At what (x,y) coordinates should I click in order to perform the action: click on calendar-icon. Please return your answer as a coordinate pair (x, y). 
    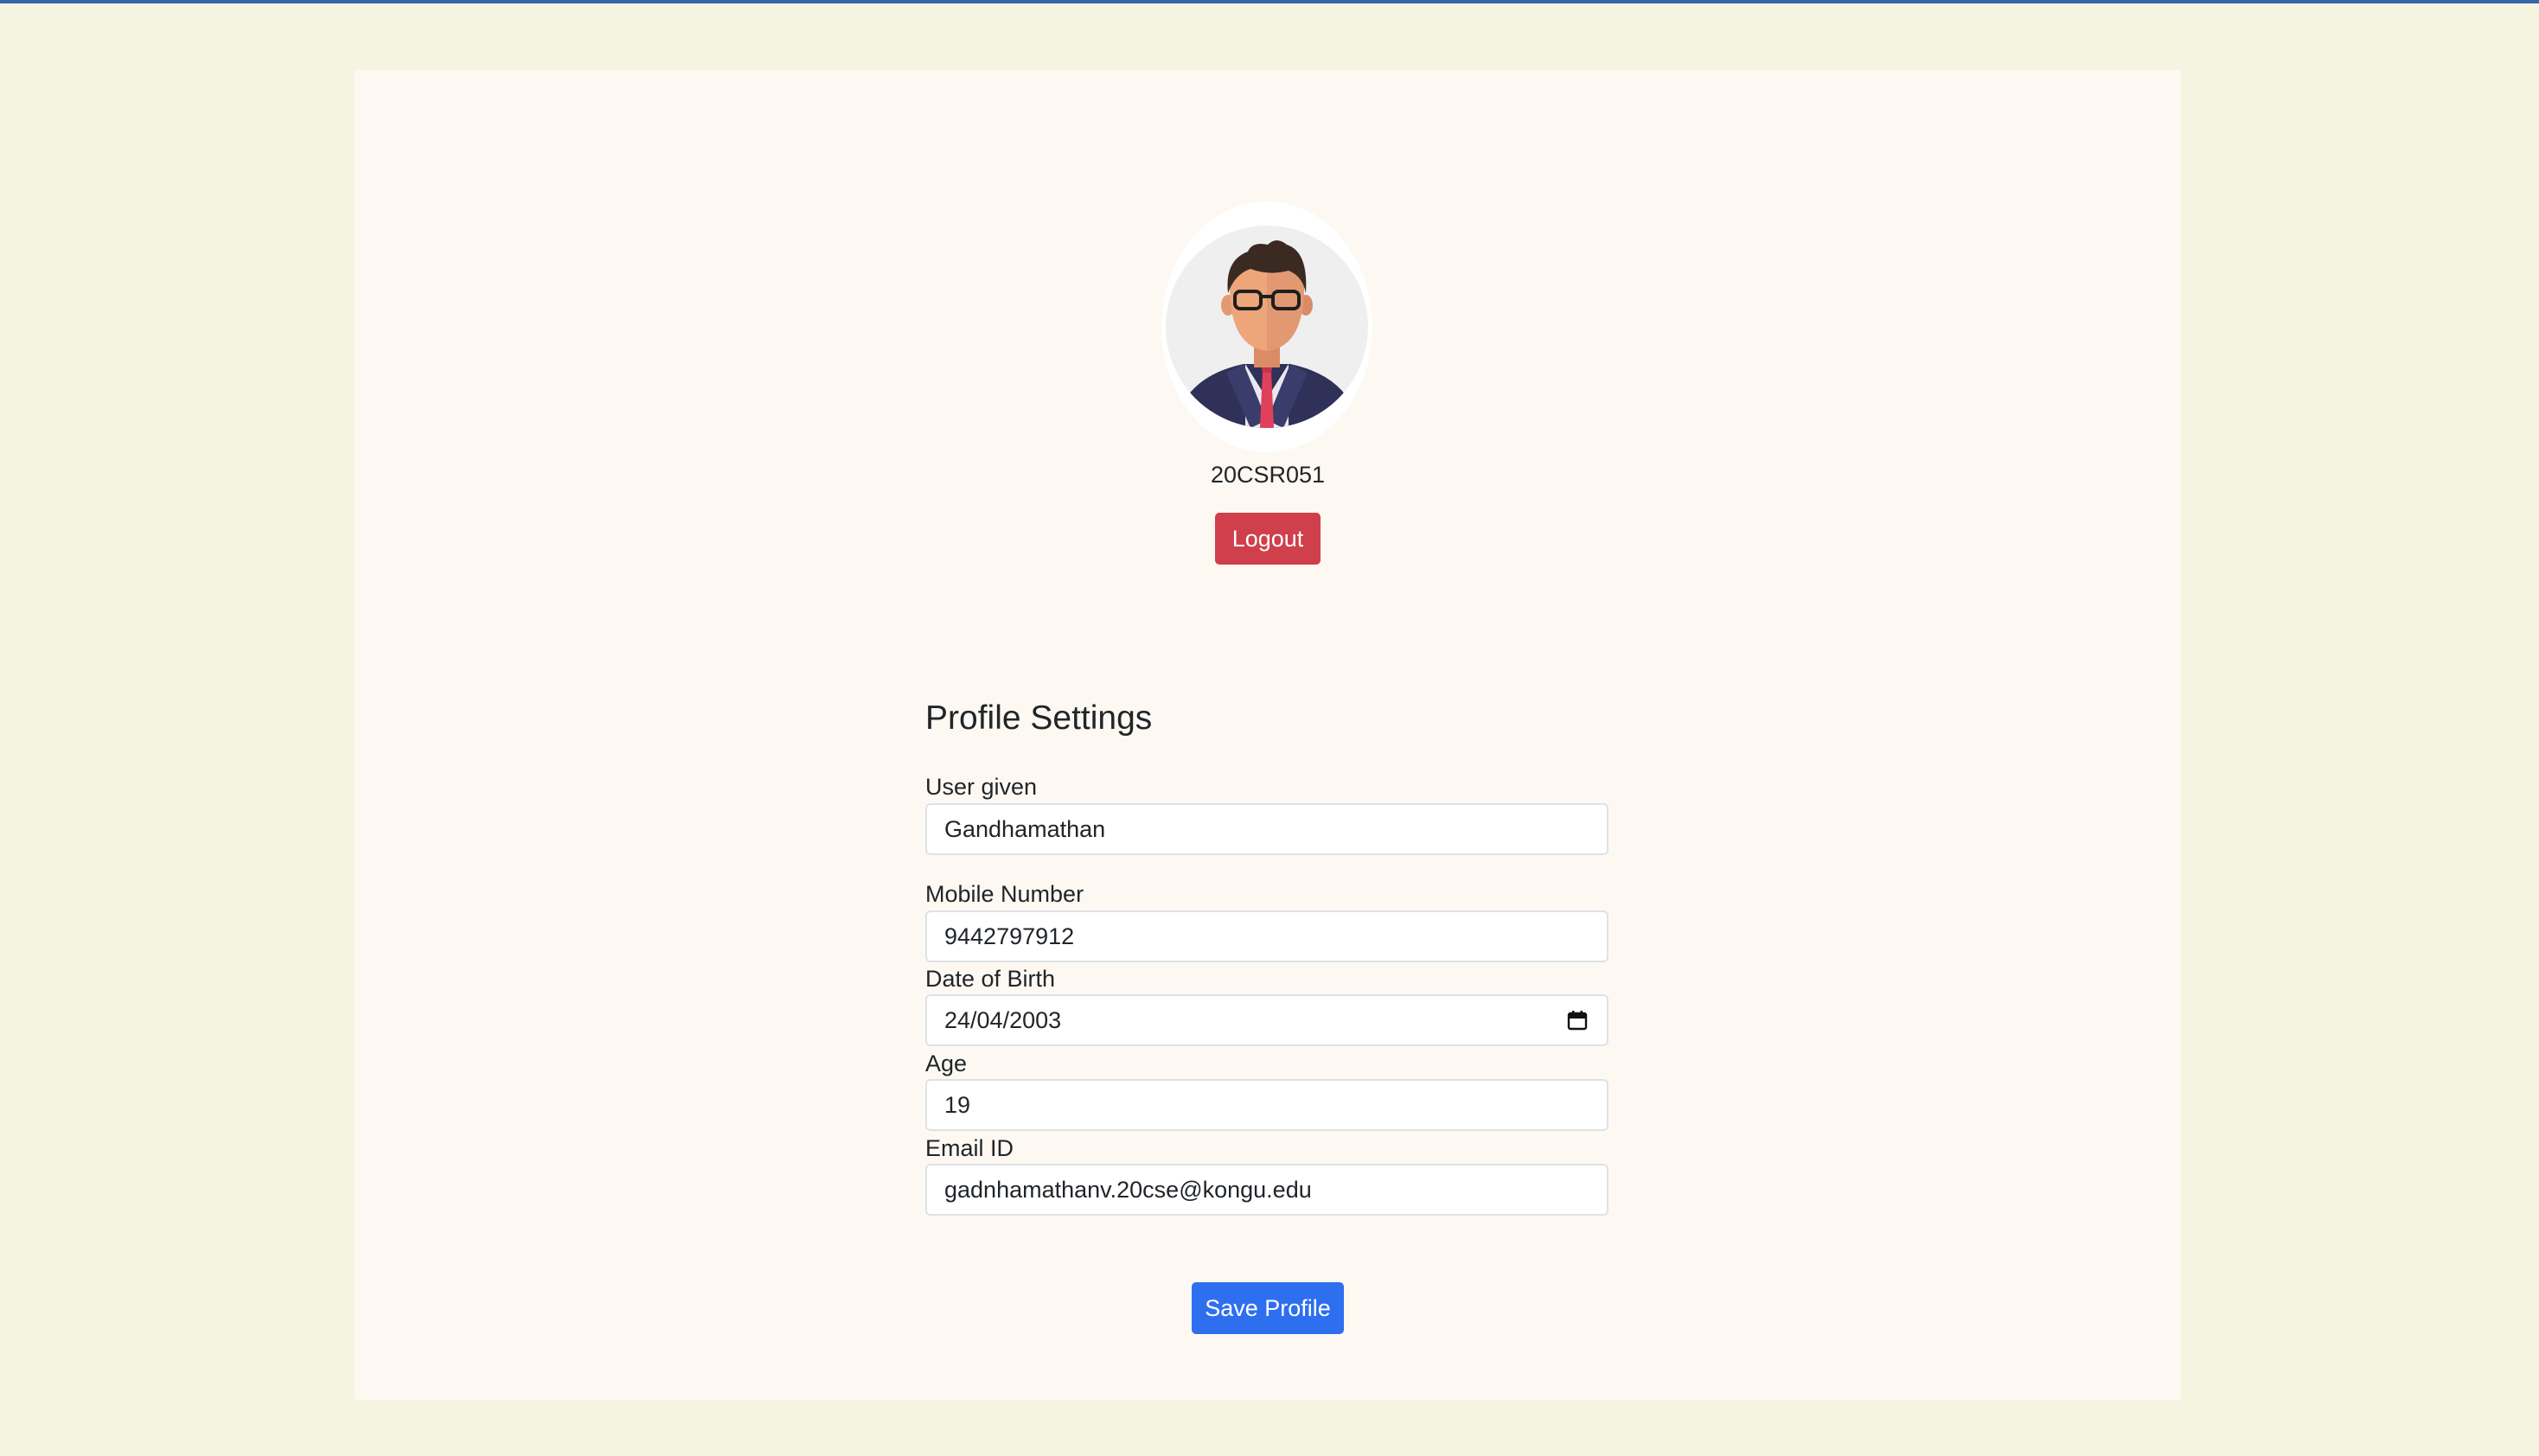
    Looking at the image, I should click on (1577, 1021).